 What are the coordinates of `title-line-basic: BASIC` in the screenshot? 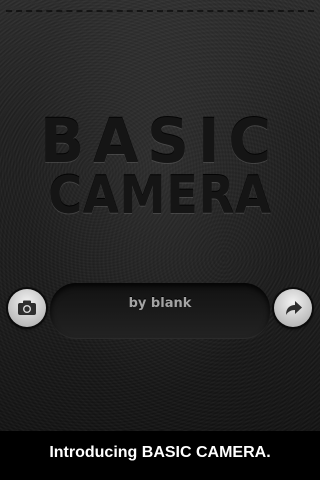 It's located at (159, 141).